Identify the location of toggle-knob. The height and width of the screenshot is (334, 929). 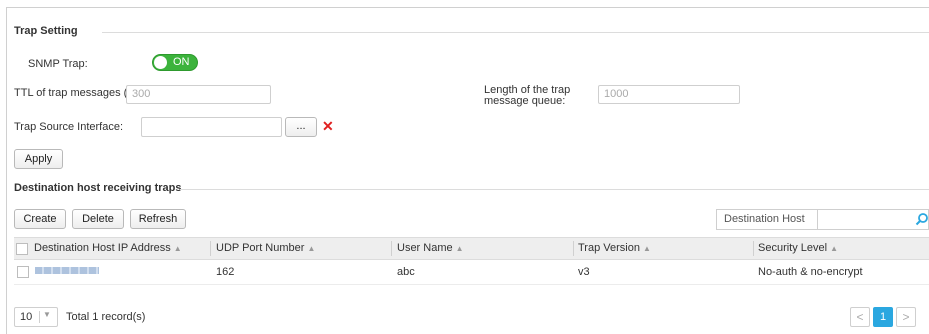
(160, 62).